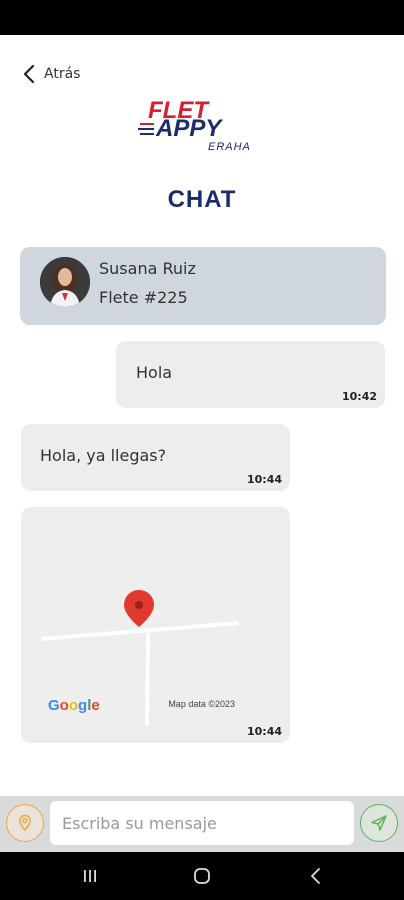  I want to click on contact-name: Susana Ruiz, so click(147, 268).